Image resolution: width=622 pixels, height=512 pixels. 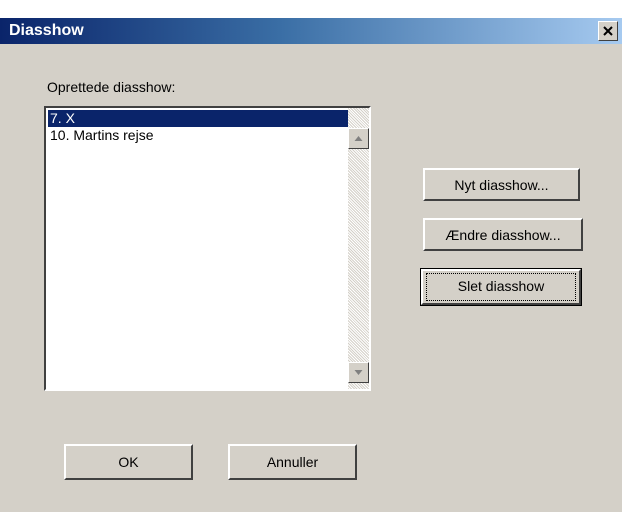 I want to click on background-strip, so click(x=311, y=9).